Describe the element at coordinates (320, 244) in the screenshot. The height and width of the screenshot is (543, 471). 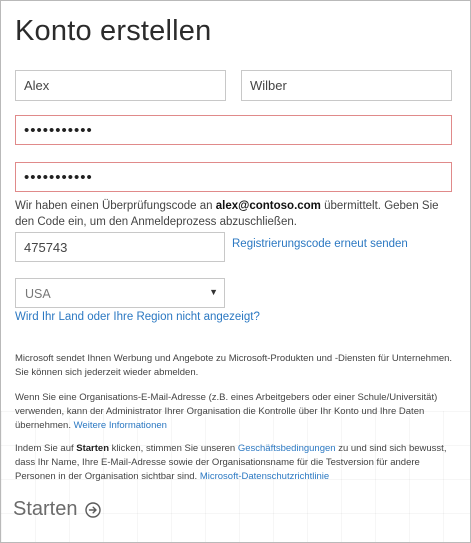
I see `resend-code-link: Registrierungscode erneut senden` at that location.